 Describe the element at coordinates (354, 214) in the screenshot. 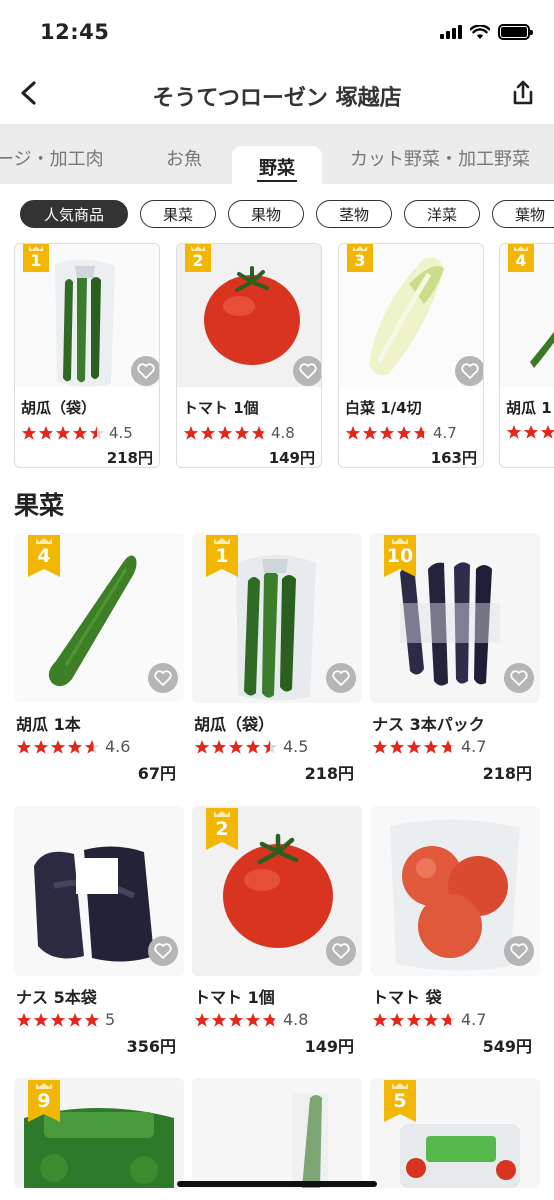

I see `chip-stem-vegetables: 茎物` at that location.